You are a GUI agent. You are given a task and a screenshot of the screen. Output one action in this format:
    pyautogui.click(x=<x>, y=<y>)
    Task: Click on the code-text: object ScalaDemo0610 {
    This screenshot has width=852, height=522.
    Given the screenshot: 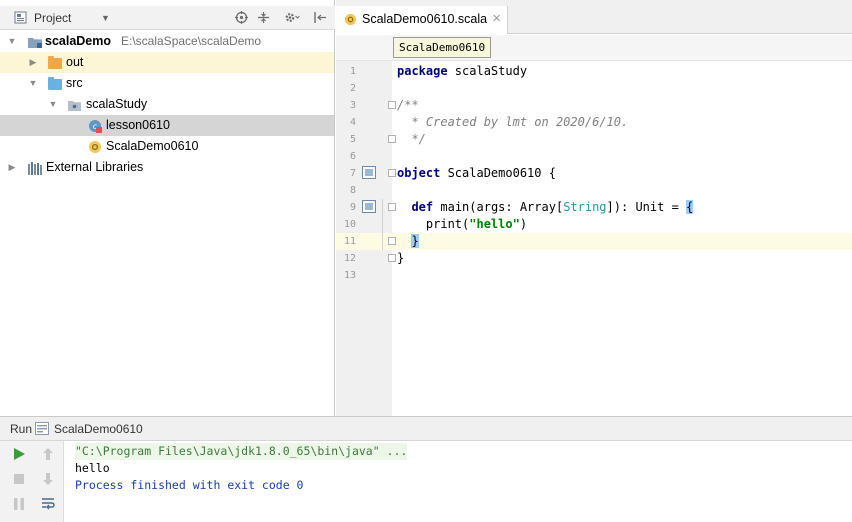 What is the action you would take?
    pyautogui.click(x=476, y=173)
    